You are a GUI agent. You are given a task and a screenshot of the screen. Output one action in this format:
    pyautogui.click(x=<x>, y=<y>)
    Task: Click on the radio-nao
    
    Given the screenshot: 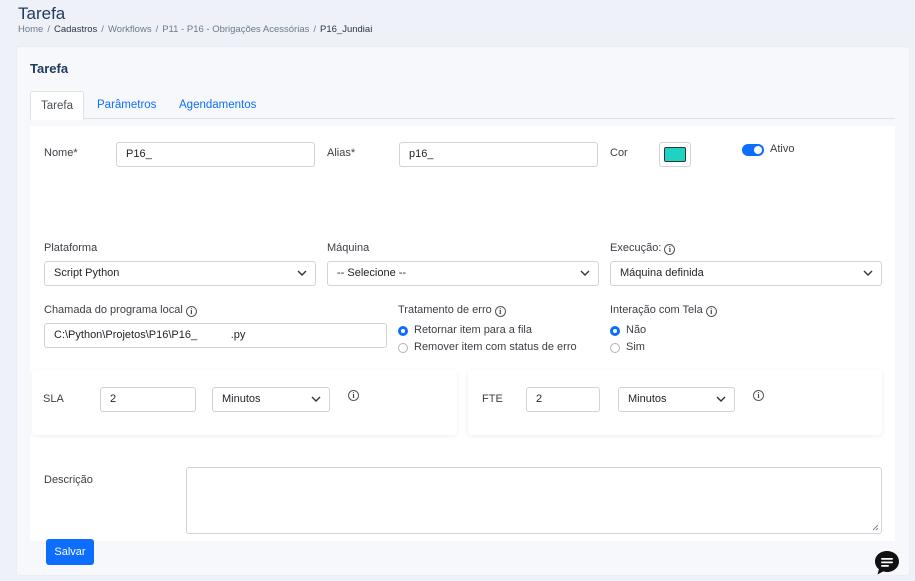 What is the action you would take?
    pyautogui.click(x=615, y=331)
    